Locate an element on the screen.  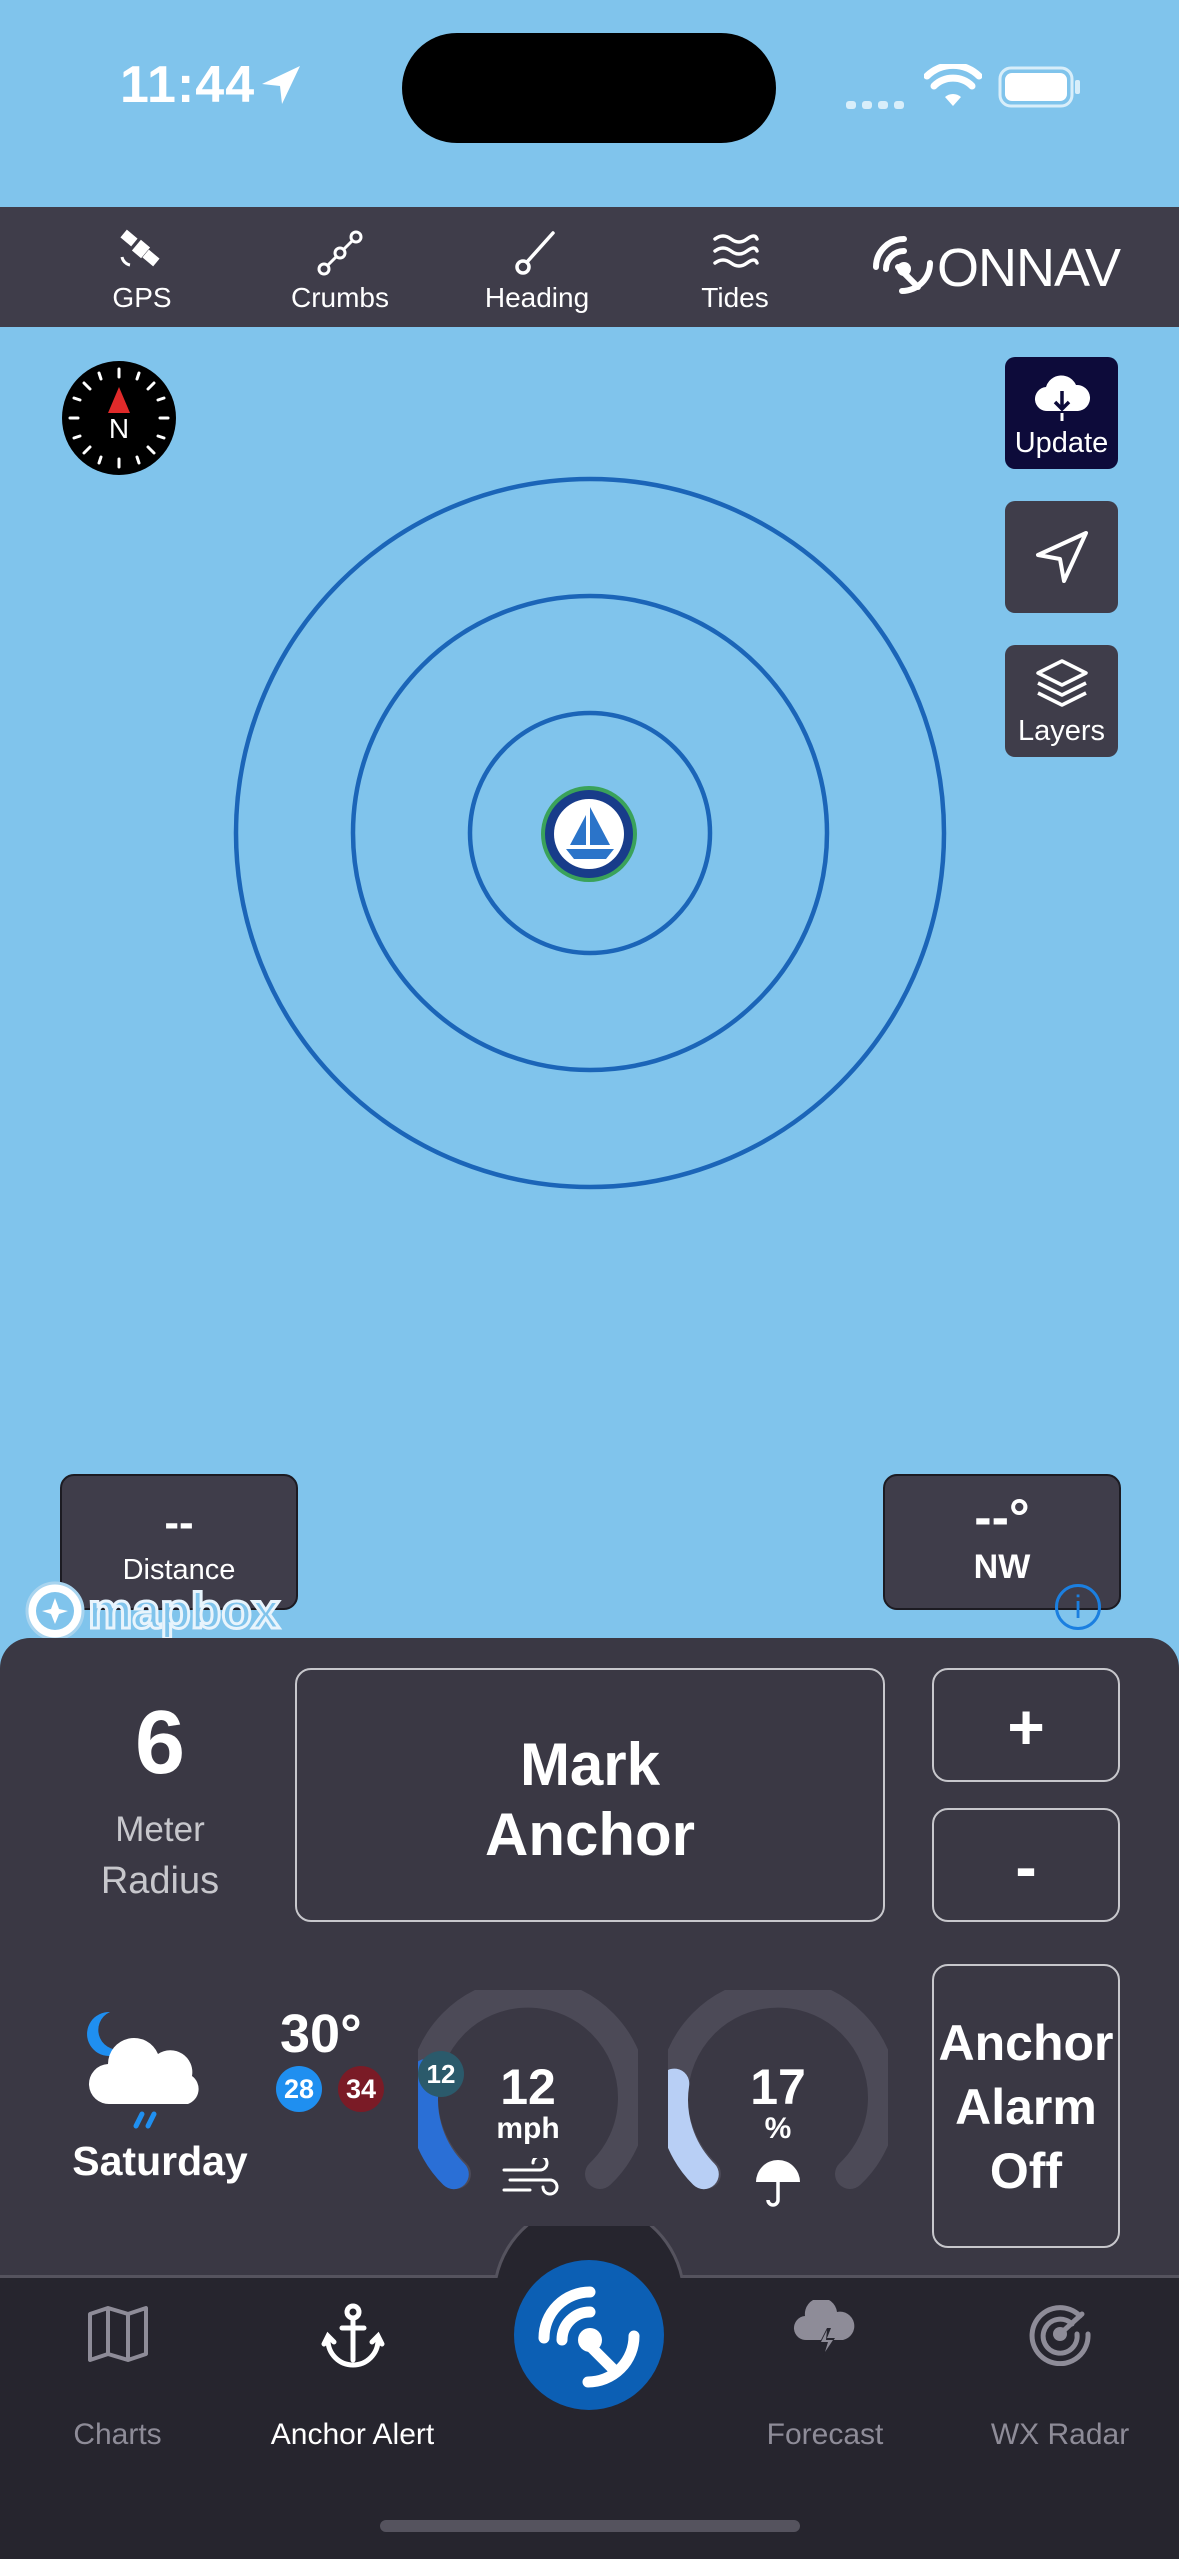
breadcrumbs-icon is located at coordinates (340, 253).